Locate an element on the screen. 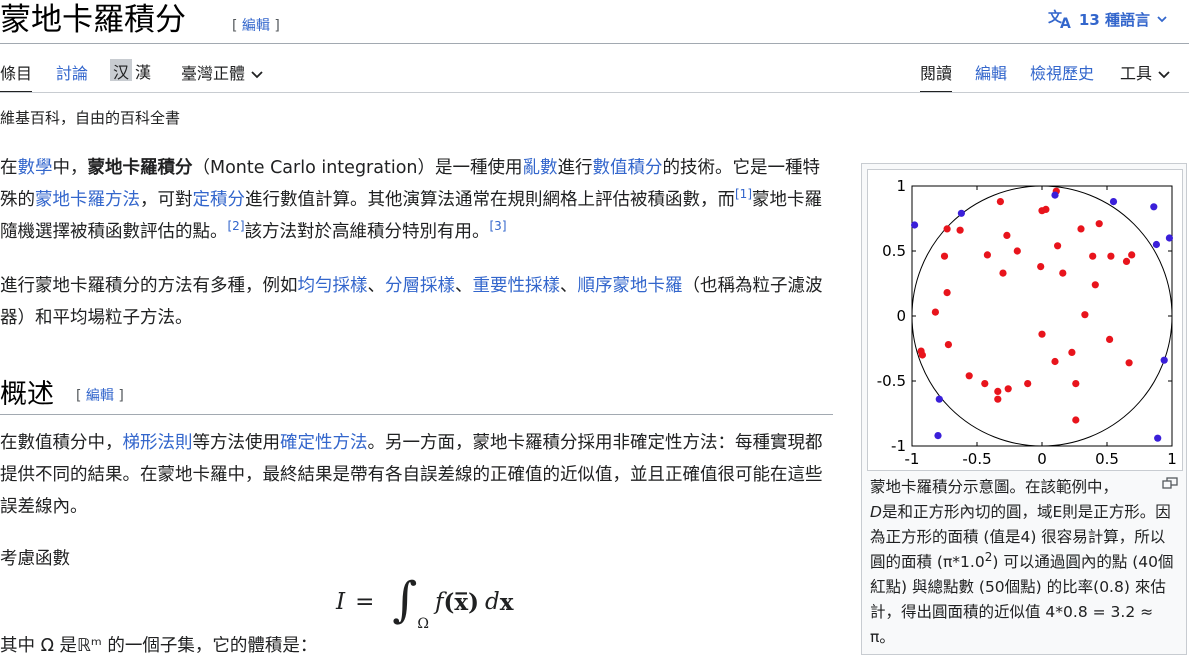  caption-d: D is located at coordinates (876, 512).